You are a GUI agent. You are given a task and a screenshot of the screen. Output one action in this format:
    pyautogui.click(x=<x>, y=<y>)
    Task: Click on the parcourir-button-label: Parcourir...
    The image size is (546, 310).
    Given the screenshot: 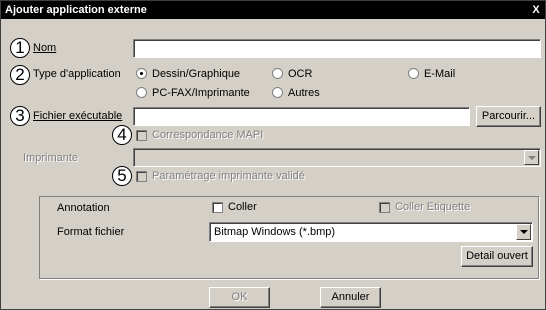 What is the action you would take?
    pyautogui.click(x=508, y=116)
    